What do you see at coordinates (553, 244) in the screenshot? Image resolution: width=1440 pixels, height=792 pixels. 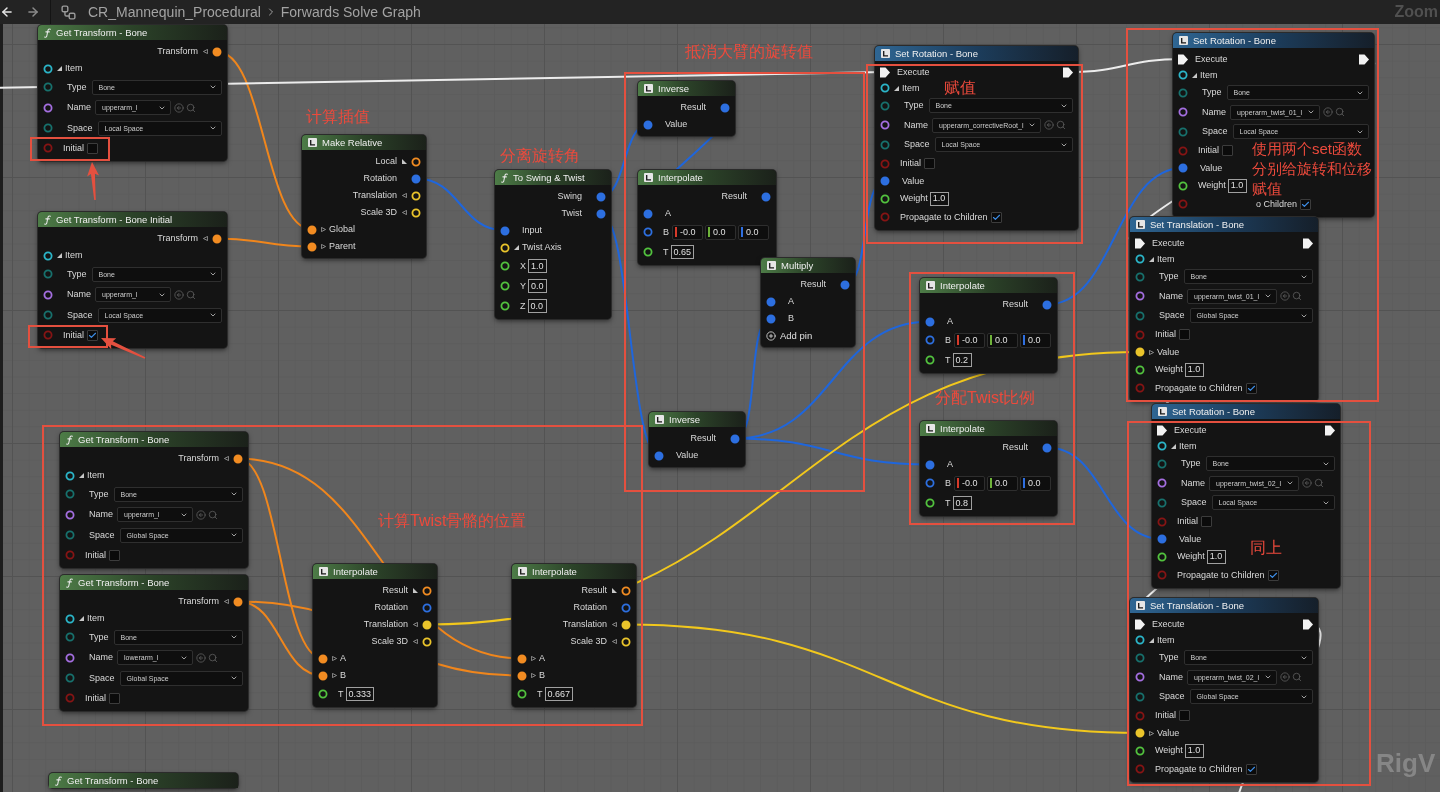 I see `graph-node: To Swing & Twist Swing Twist Input Twist Axis X 1.0 Y 0.0 Z 0.0` at bounding box center [553, 244].